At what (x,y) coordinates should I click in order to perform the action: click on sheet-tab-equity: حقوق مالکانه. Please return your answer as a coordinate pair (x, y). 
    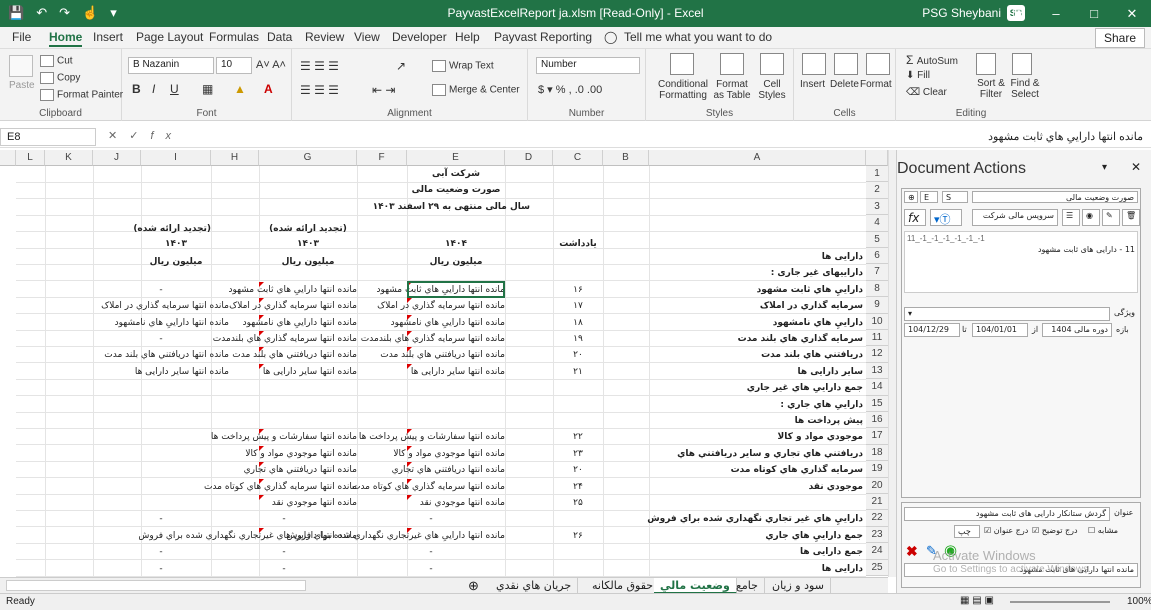
    Looking at the image, I should click on (623, 586).